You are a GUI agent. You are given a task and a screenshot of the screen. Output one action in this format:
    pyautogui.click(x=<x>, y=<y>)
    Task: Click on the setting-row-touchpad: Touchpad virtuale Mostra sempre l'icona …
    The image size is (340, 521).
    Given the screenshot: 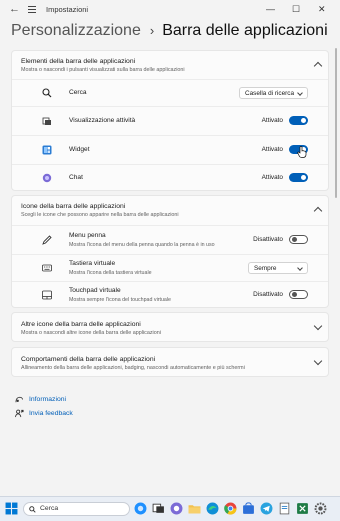 What is the action you would take?
    pyautogui.click(x=170, y=295)
    